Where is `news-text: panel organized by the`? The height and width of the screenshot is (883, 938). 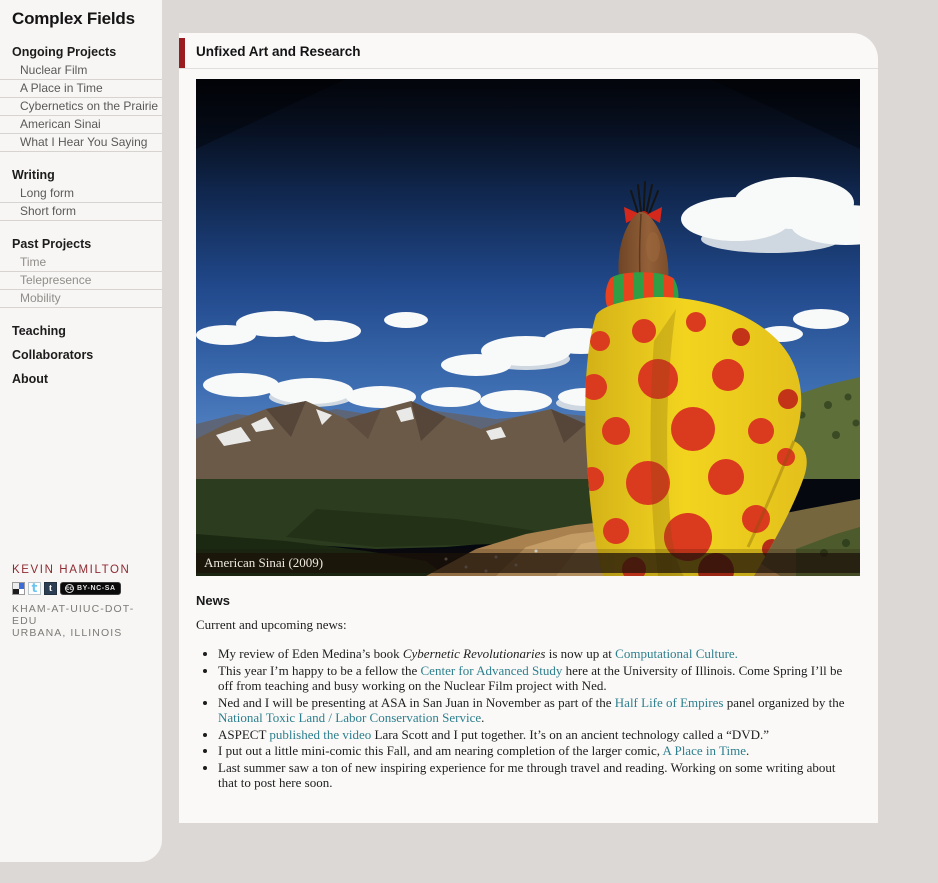
news-text: panel organized by the is located at coordinates (784, 702).